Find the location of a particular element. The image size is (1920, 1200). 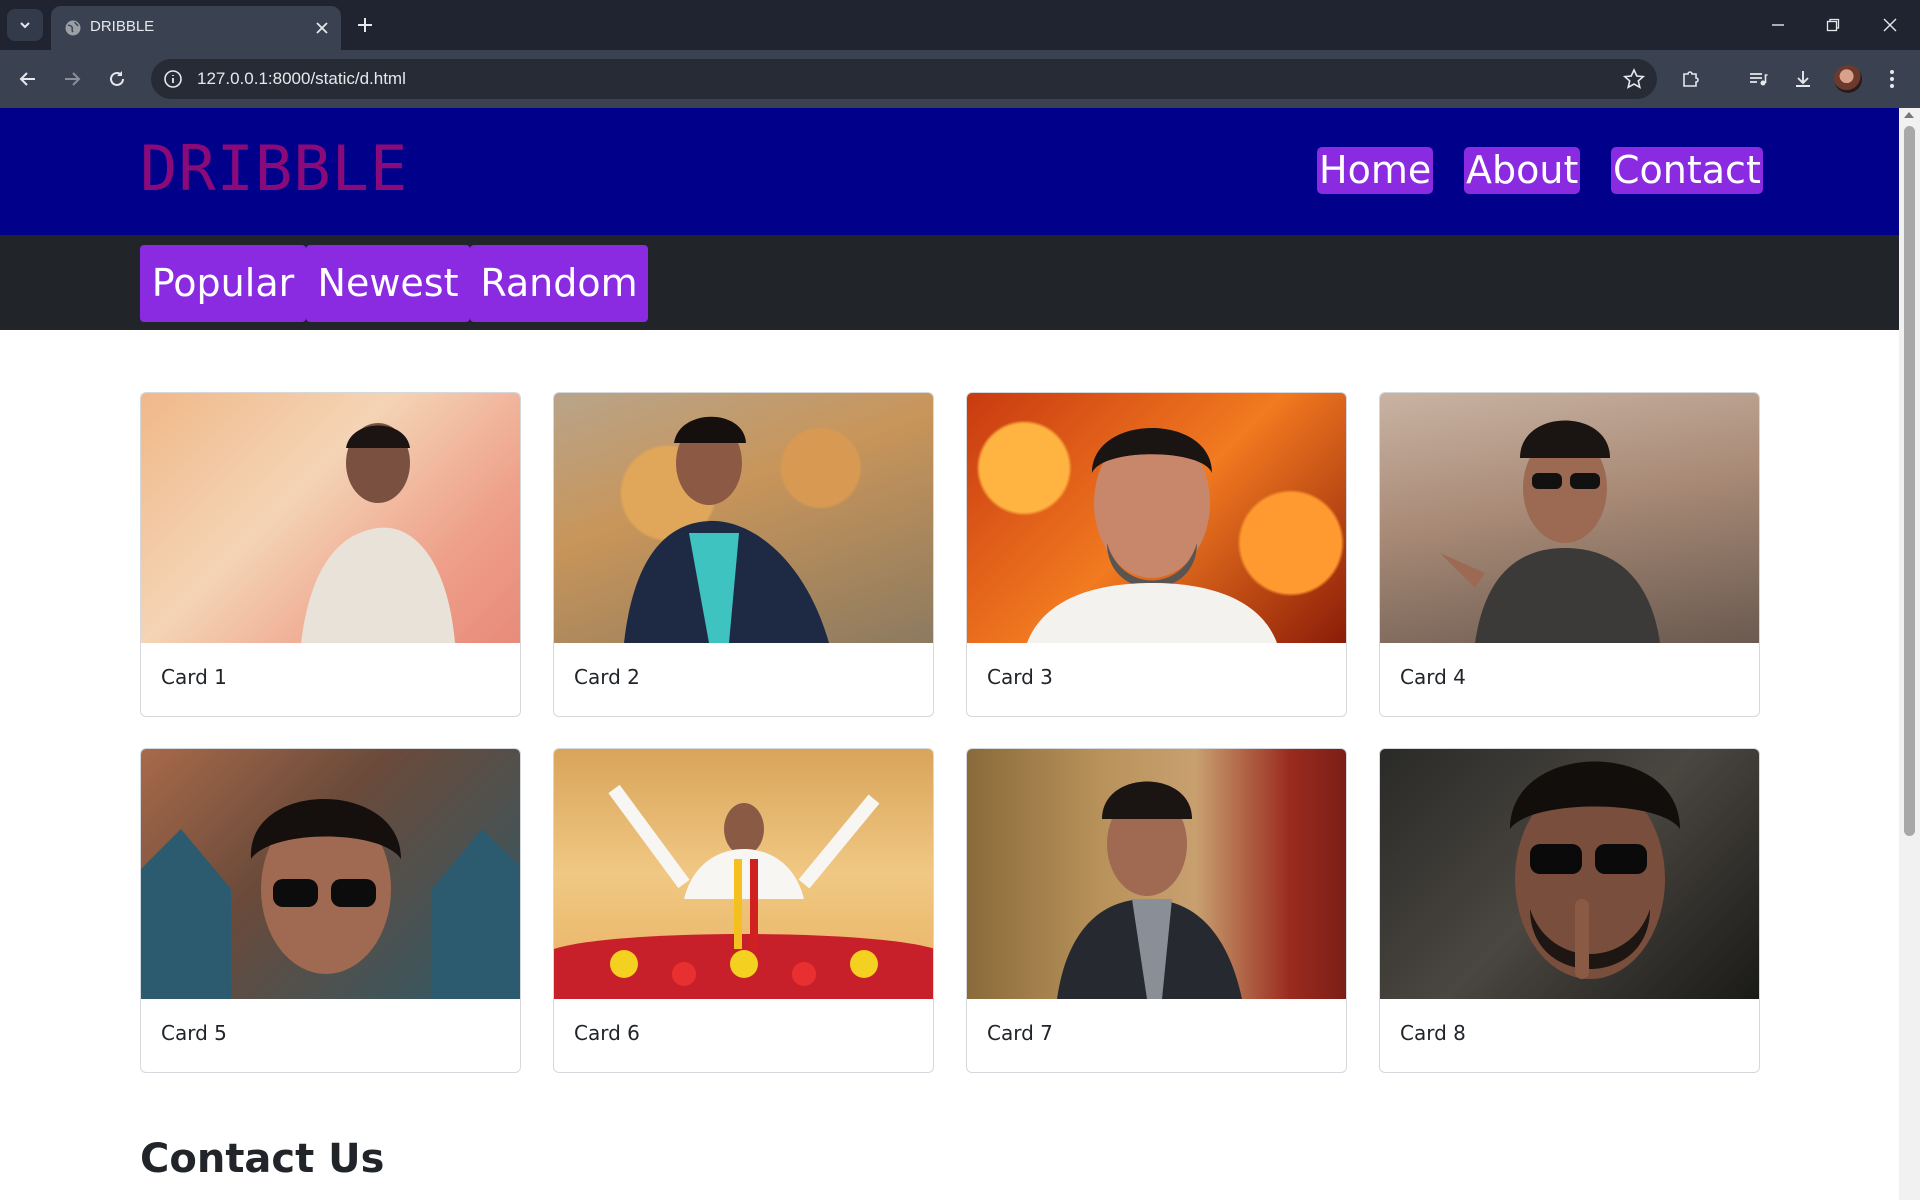

tab-search-button is located at coordinates (25, 25).